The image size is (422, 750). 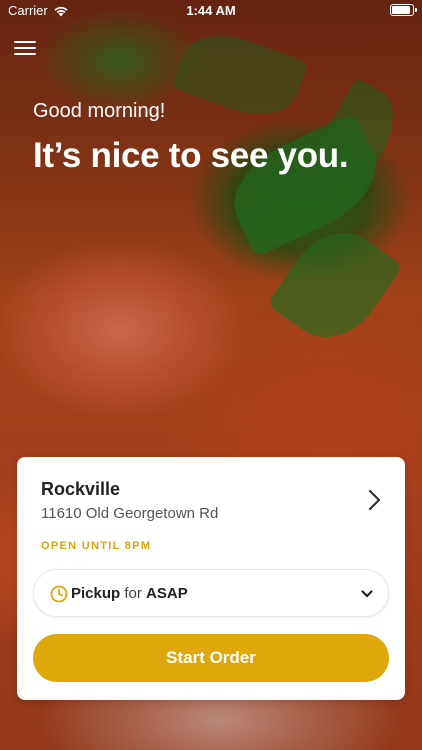 I want to click on status-time: 1:44 AM, so click(x=211, y=10).